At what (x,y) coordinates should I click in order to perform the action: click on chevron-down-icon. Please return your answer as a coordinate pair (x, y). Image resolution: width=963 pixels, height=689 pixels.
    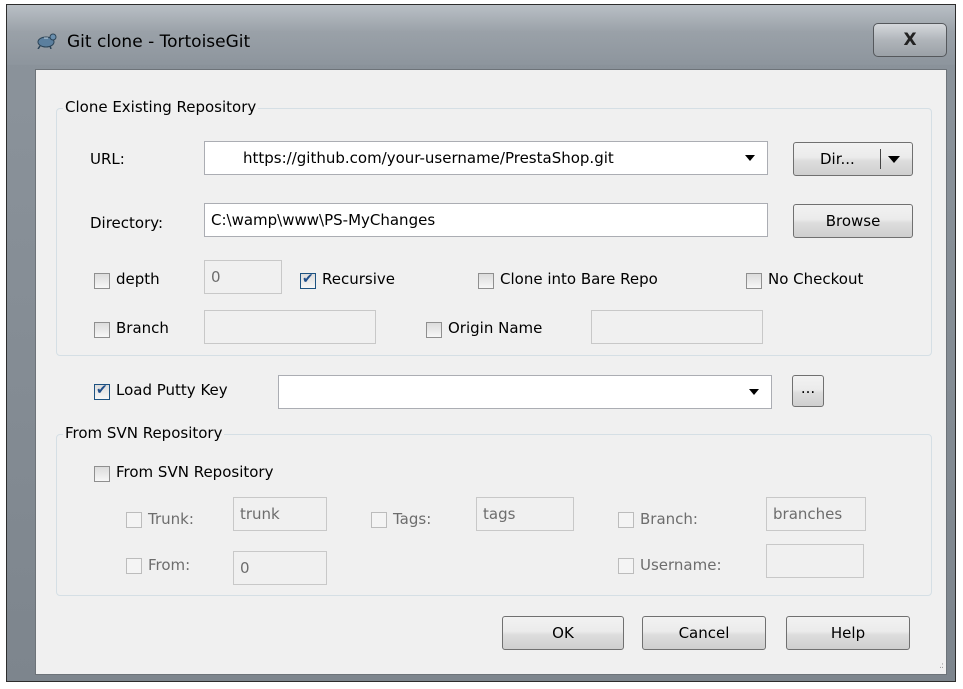
    Looking at the image, I should click on (894, 159).